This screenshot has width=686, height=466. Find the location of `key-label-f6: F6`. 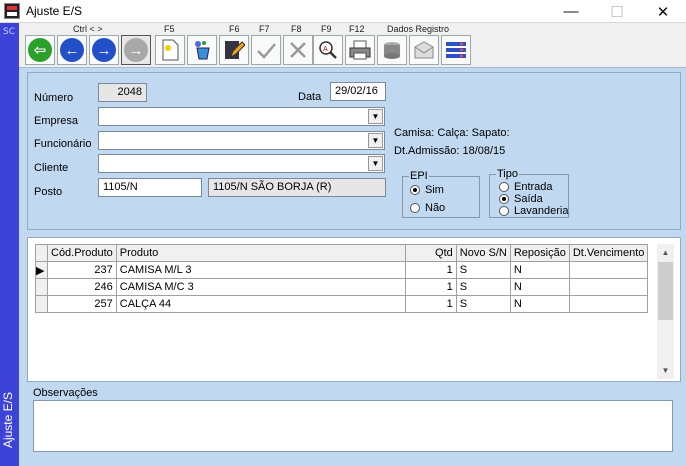

key-label-f6: F6 is located at coordinates (234, 29).